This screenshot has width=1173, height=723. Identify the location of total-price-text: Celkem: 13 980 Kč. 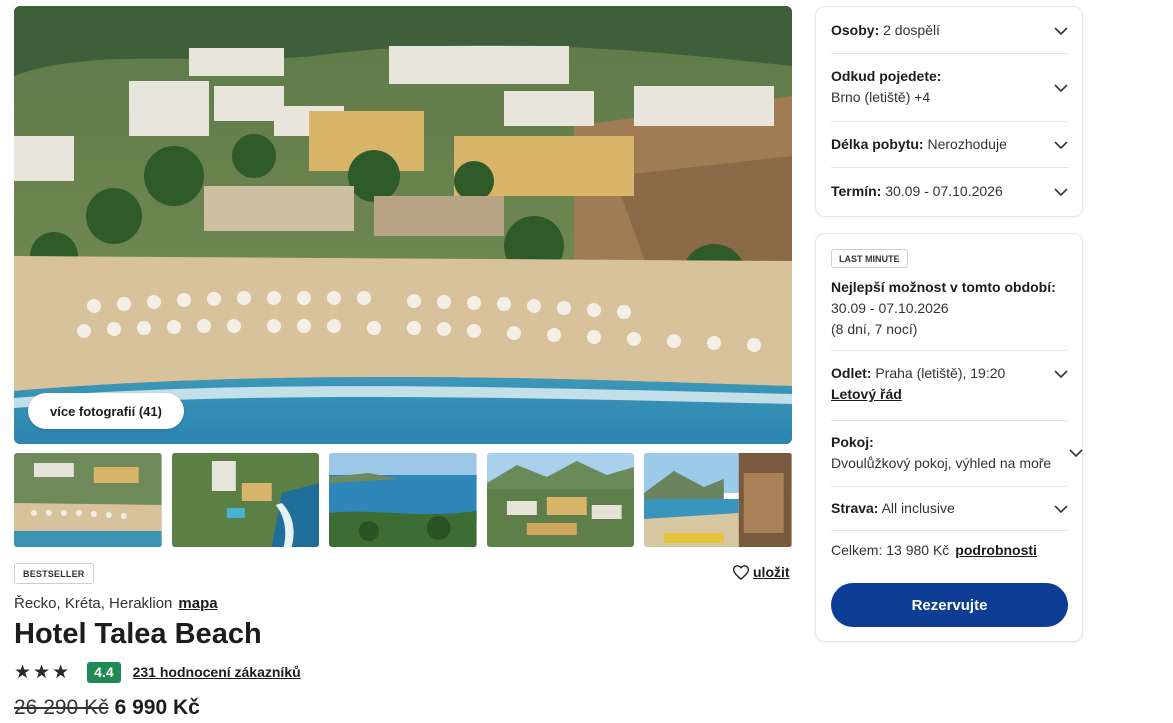
(890, 550).